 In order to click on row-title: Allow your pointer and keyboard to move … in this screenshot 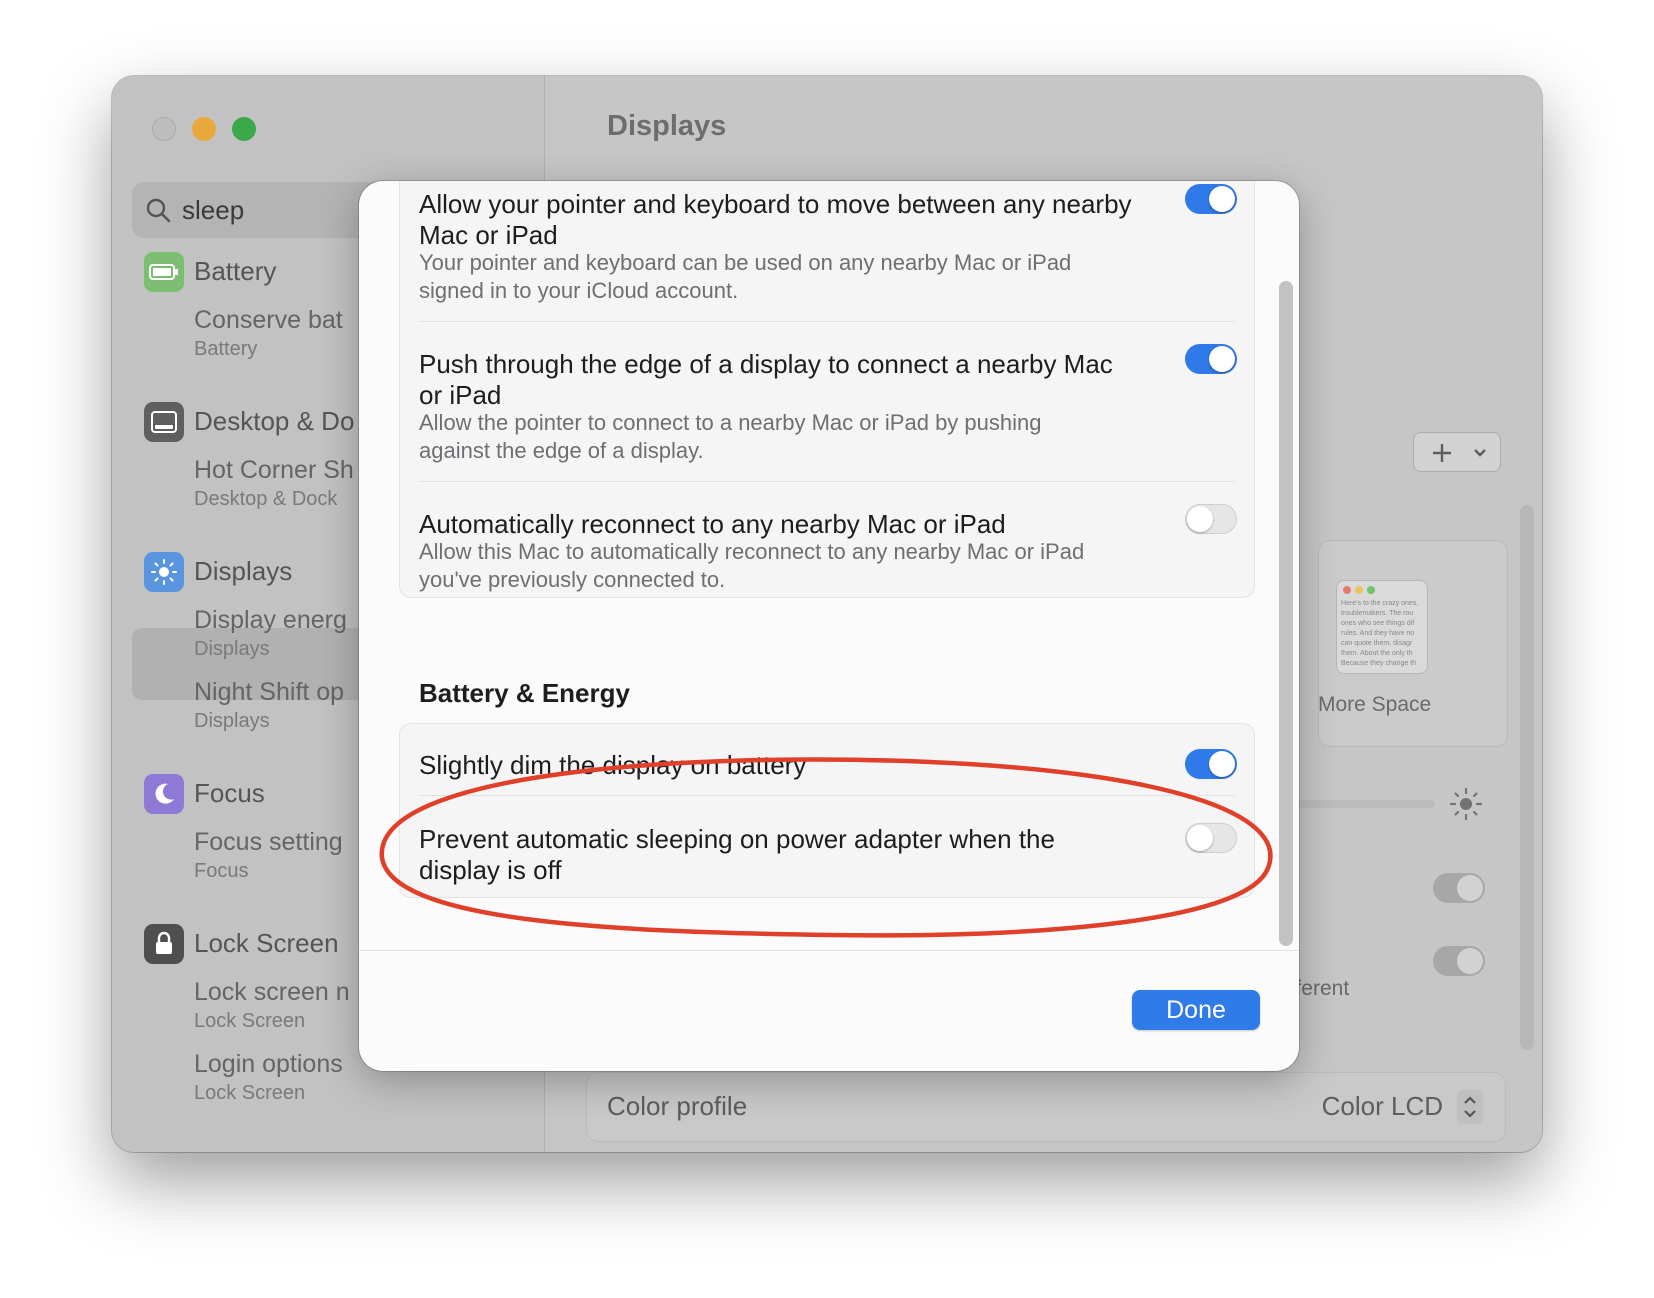, I will do `click(775, 204)`.